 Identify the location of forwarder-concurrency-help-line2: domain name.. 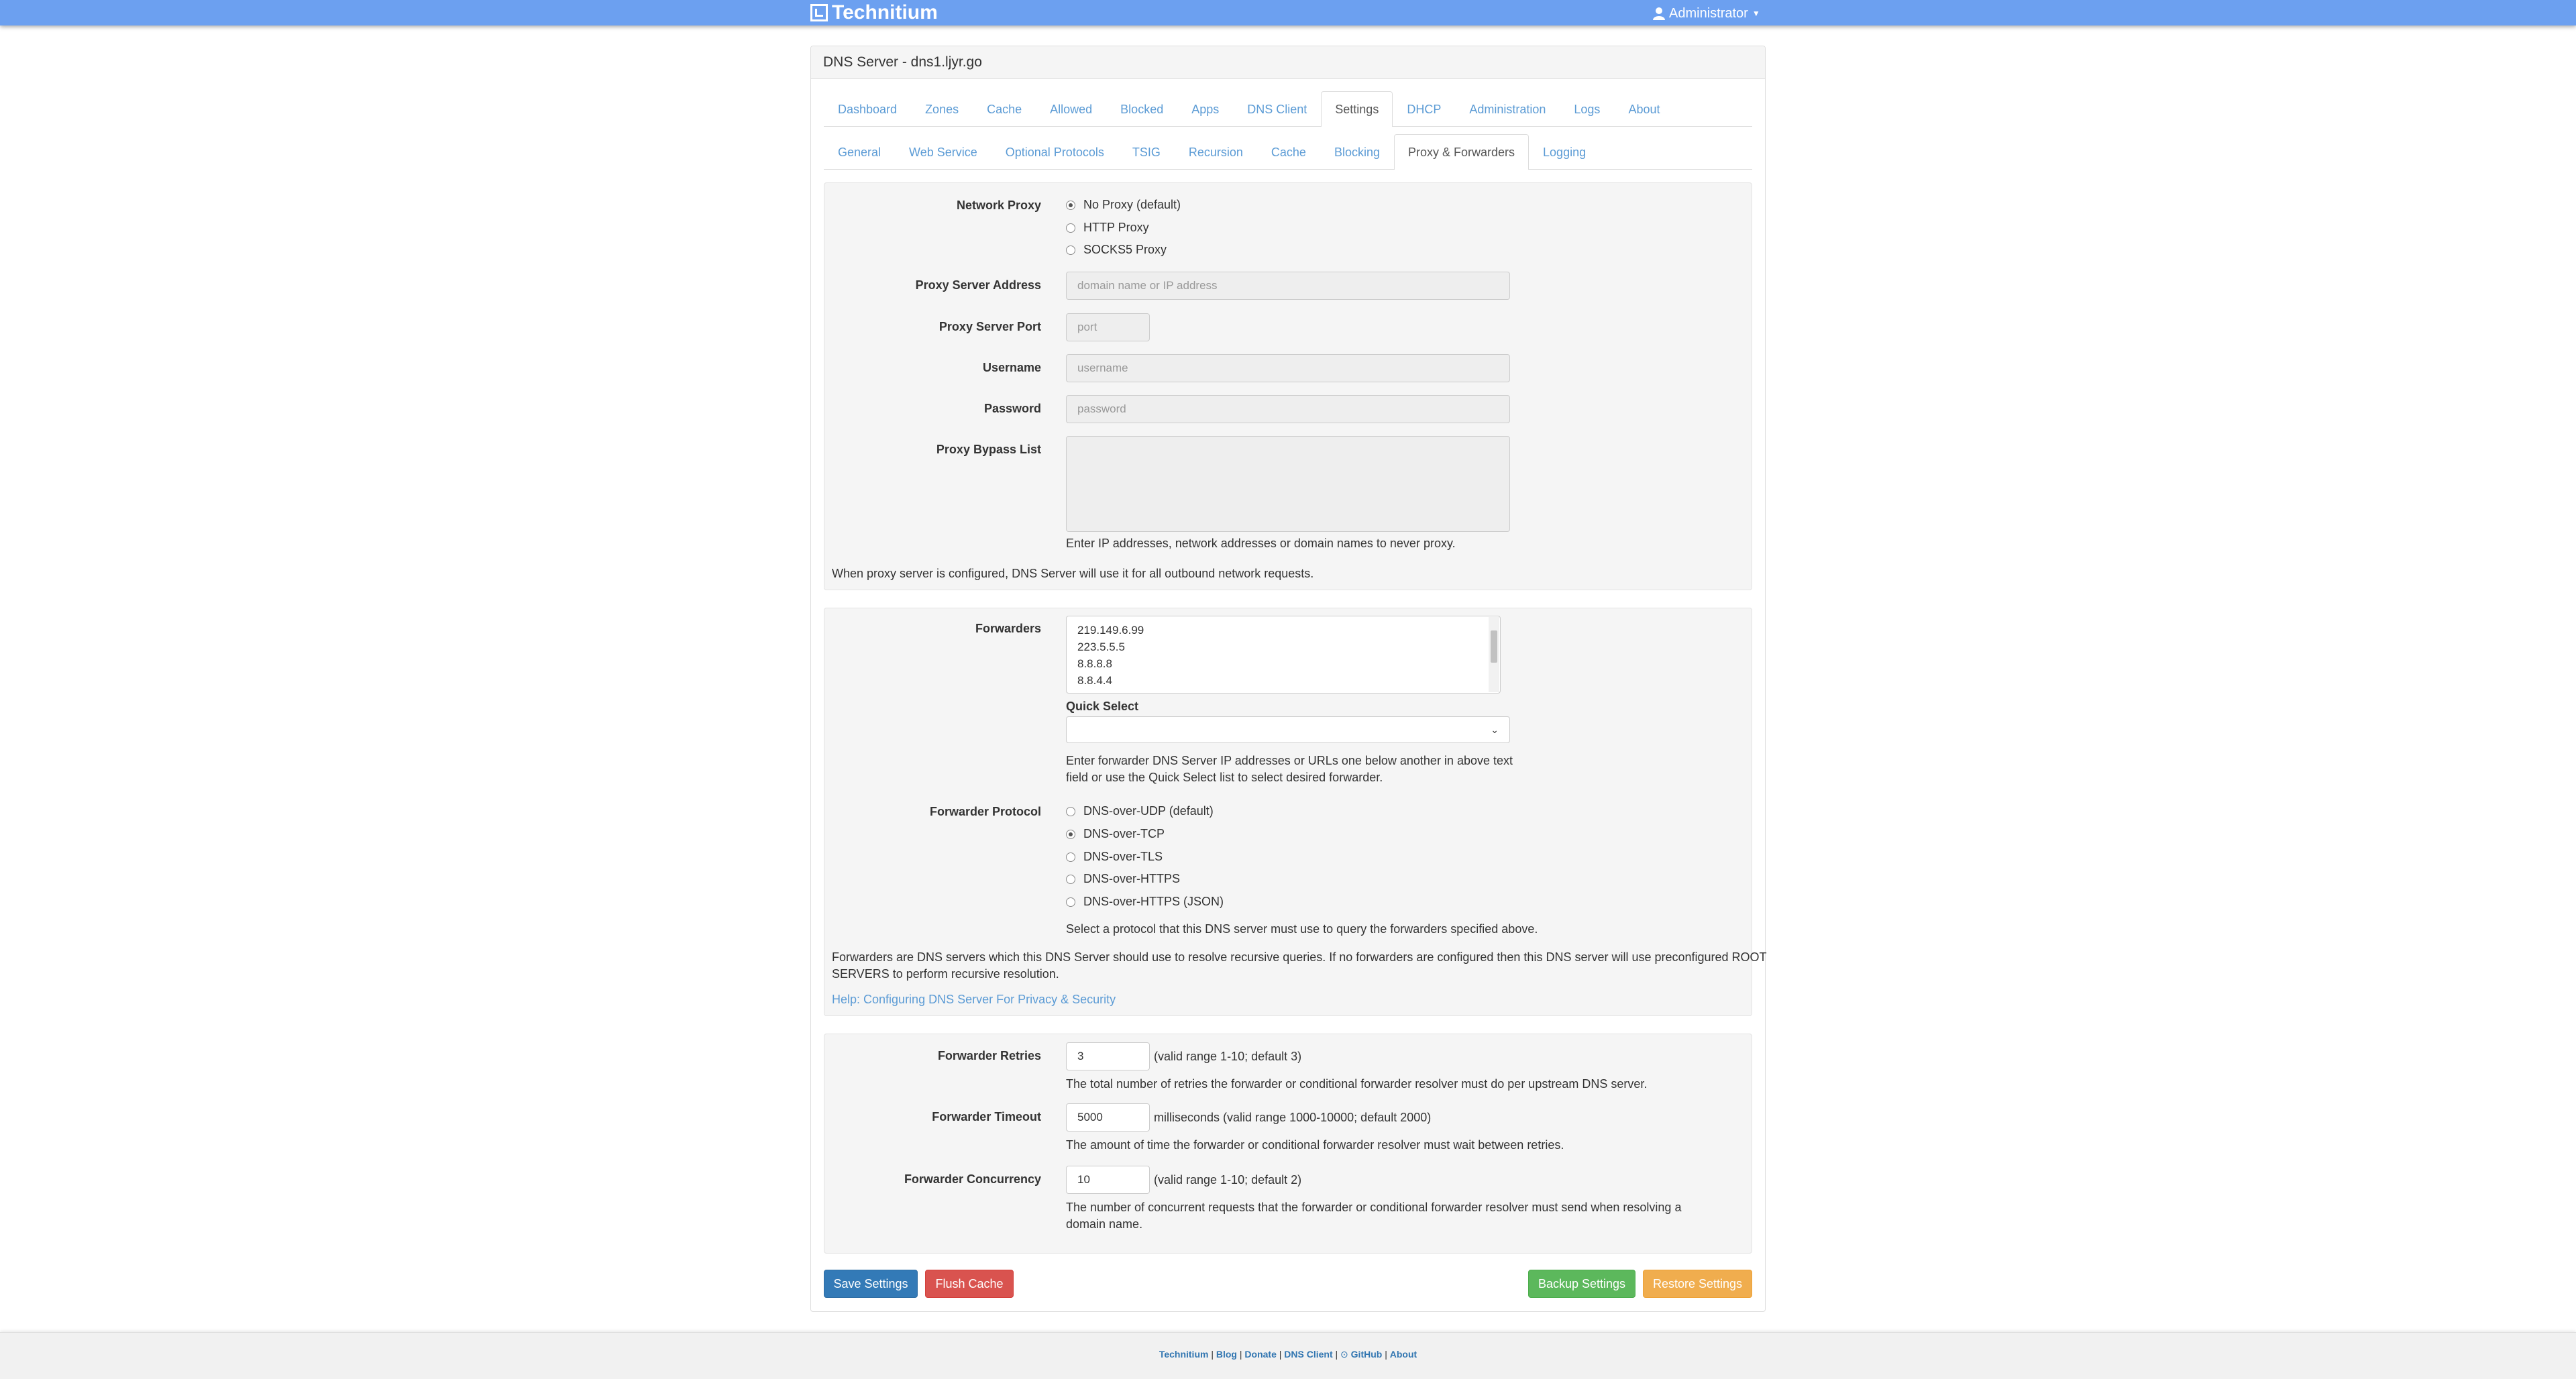
(1104, 1224).